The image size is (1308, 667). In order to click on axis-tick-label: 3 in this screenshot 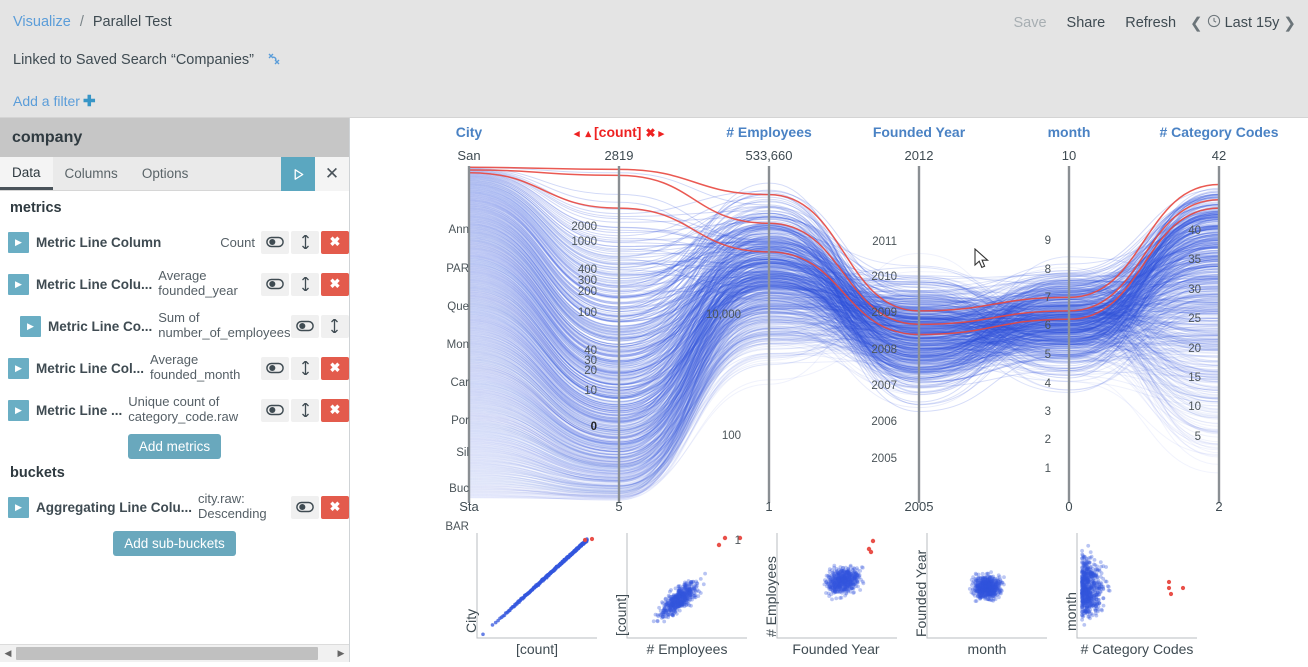, I will do `click(1047, 412)`.